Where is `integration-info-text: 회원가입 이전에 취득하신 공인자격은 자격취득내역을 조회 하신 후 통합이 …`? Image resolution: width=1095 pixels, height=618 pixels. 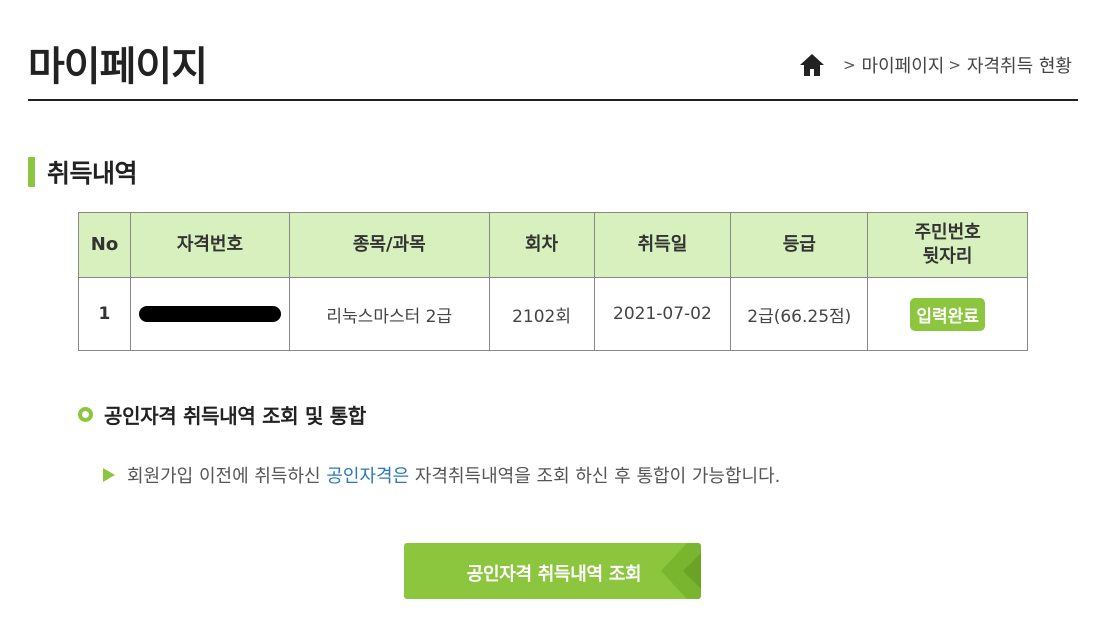
integration-info-text: 회원가입 이전에 취득하신 공인자격은 자격취득내역을 조회 하신 후 통합이 … is located at coordinates (453, 475).